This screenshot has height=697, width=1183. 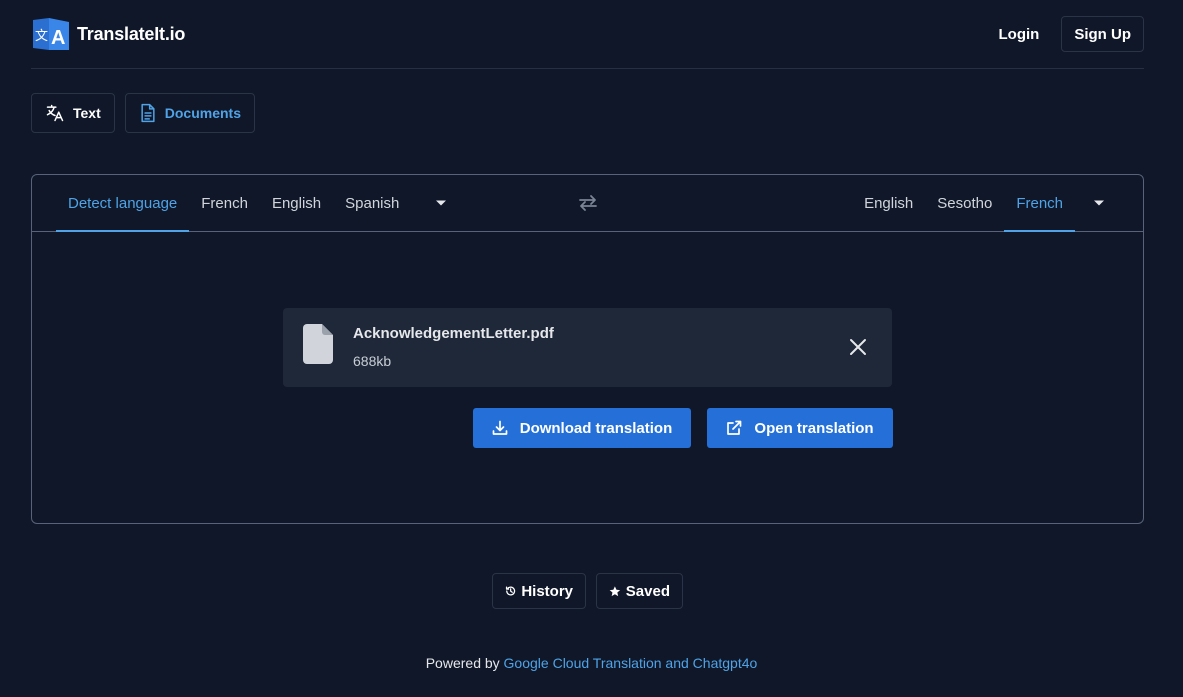 I want to click on history-icon, so click(x=510, y=591).